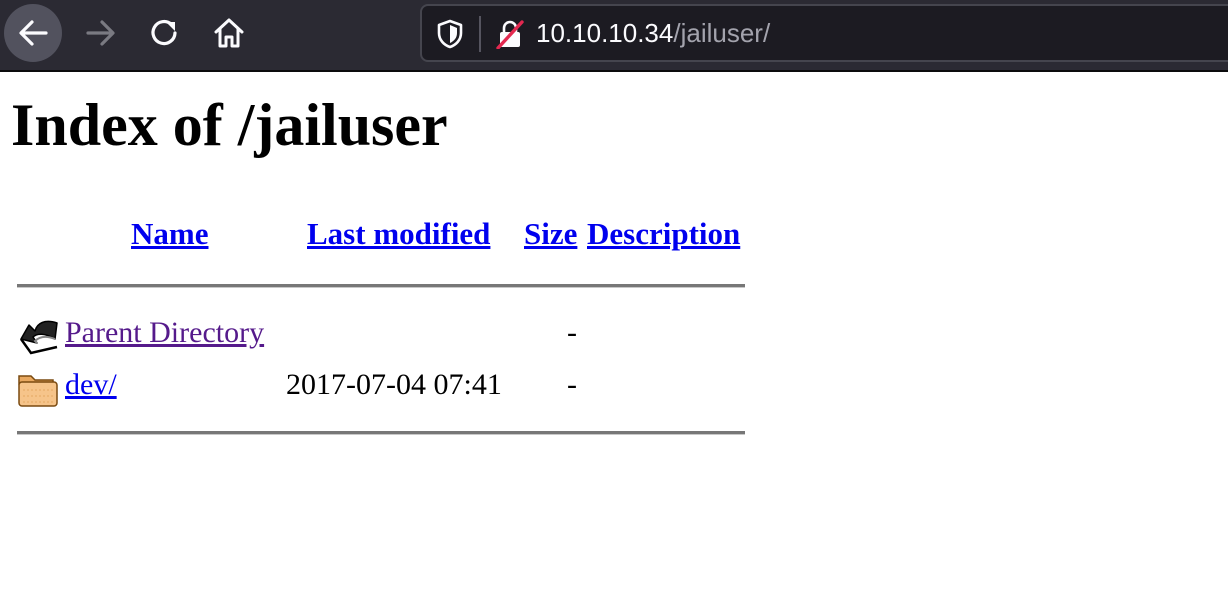 Image resolution: width=1228 pixels, height=610 pixels. Describe the element at coordinates (663, 234) in the screenshot. I see `column-header-description: Description` at that location.